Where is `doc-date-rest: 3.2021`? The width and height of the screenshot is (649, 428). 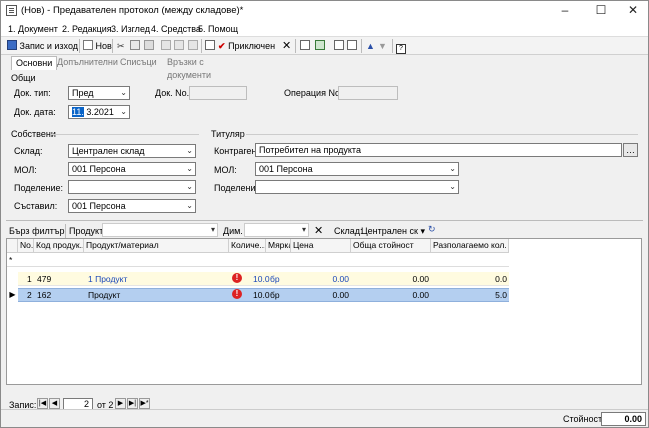
doc-date-rest: 3.2021 is located at coordinates (98, 112).